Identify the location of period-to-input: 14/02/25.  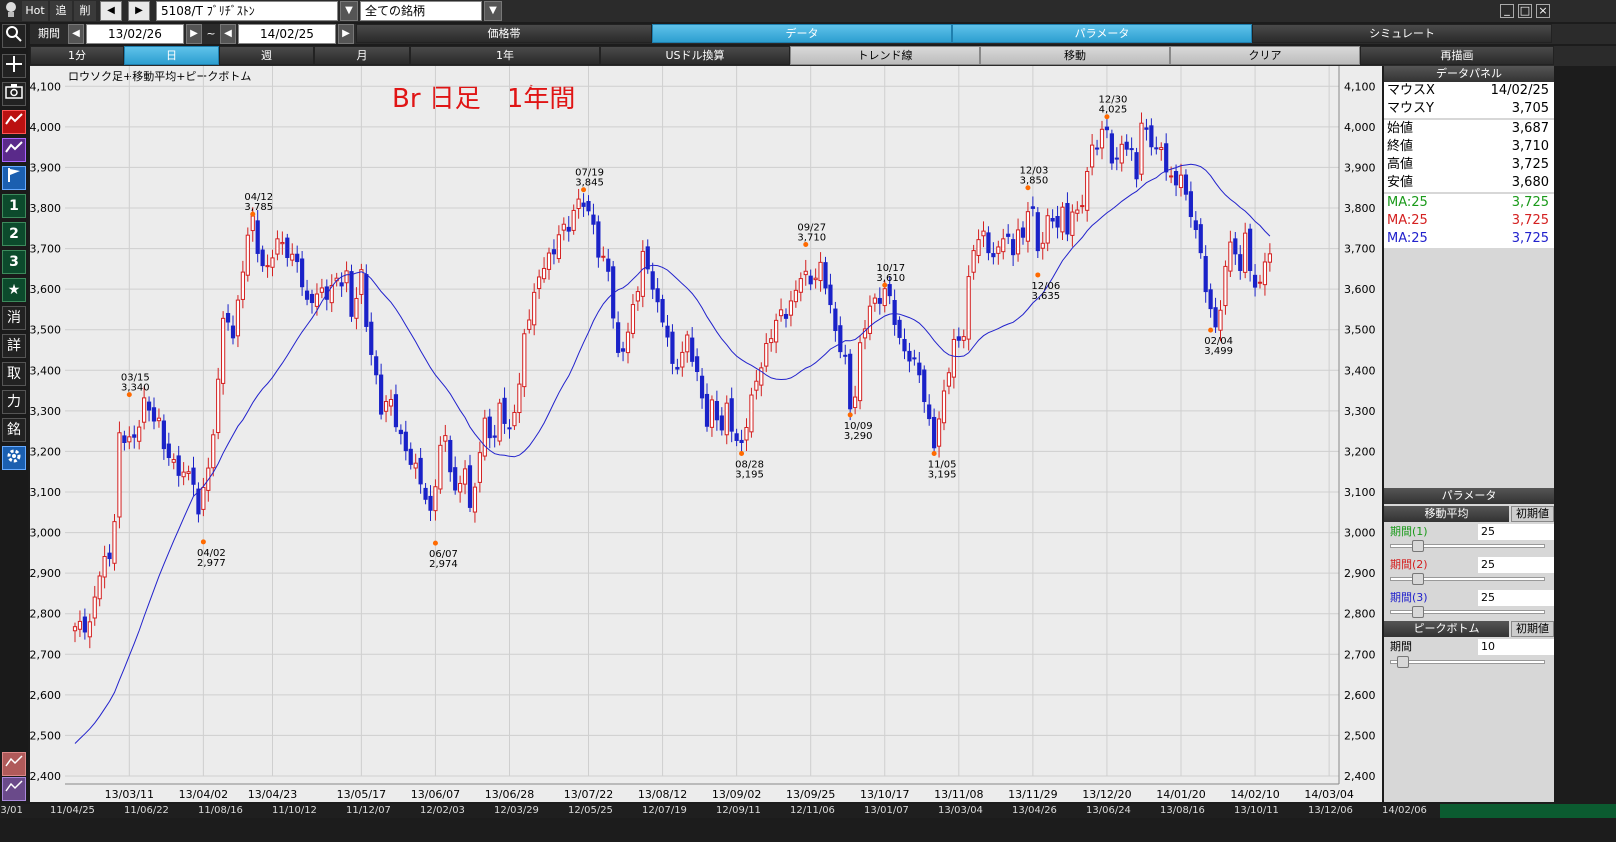
(287, 34).